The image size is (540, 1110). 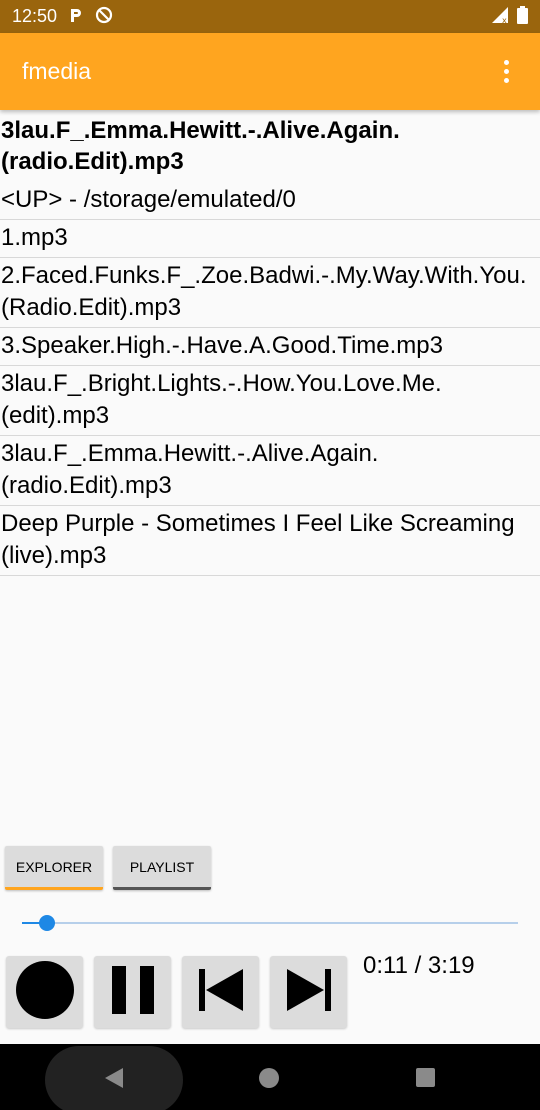 I want to click on skip-previous-icon, so click(x=221, y=992).